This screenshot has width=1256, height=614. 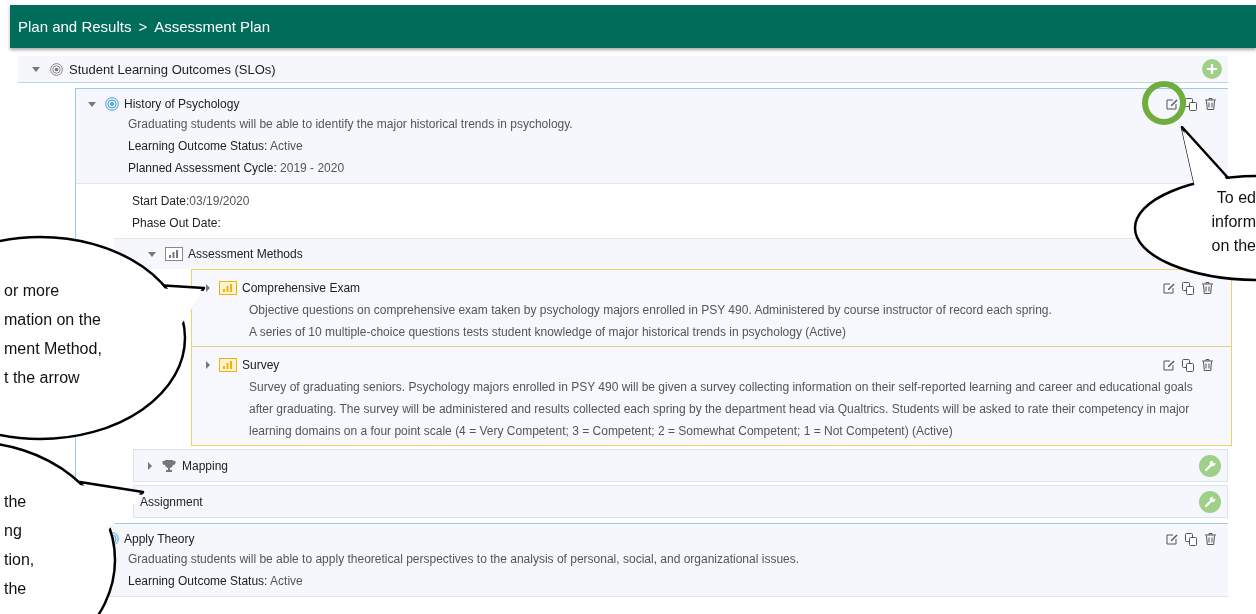 I want to click on row-title: Mapping, so click(x=205, y=465).